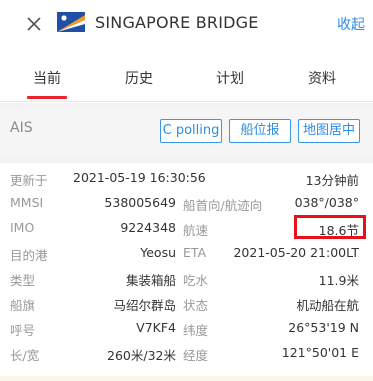 The image size is (373, 381). I want to click on collapse-button: 收起, so click(351, 24).